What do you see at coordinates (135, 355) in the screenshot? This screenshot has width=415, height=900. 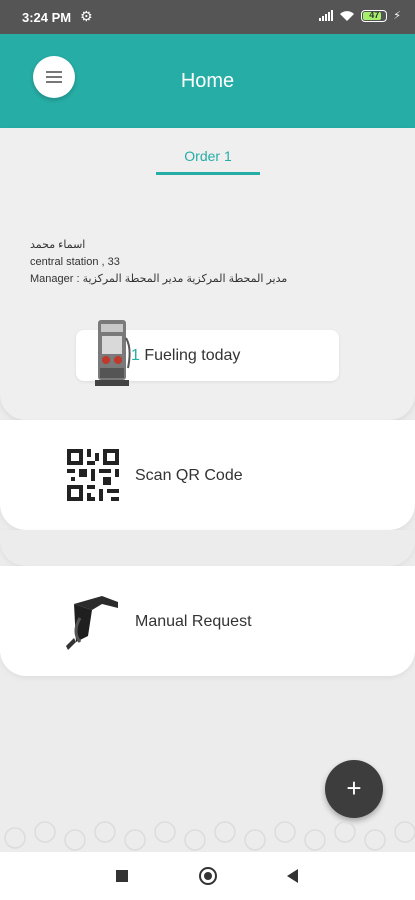 I see `fueling-count: 1` at bounding box center [135, 355].